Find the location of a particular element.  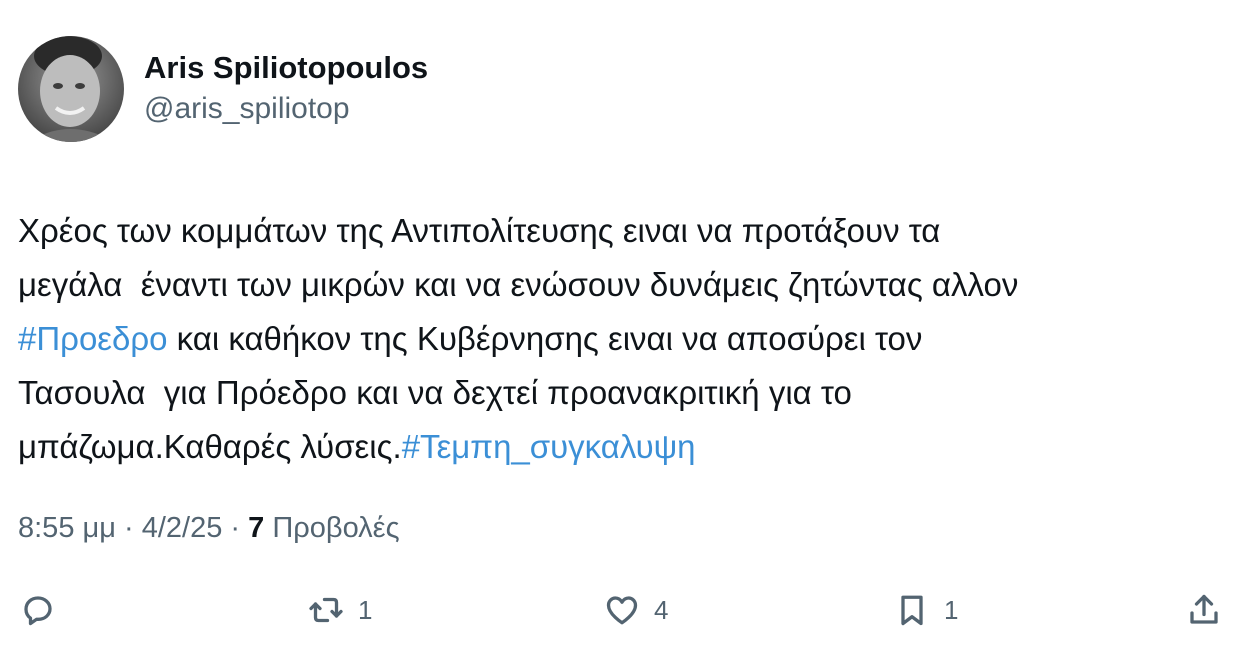

author-handle: @aris_spiliotop is located at coordinates (247, 109).